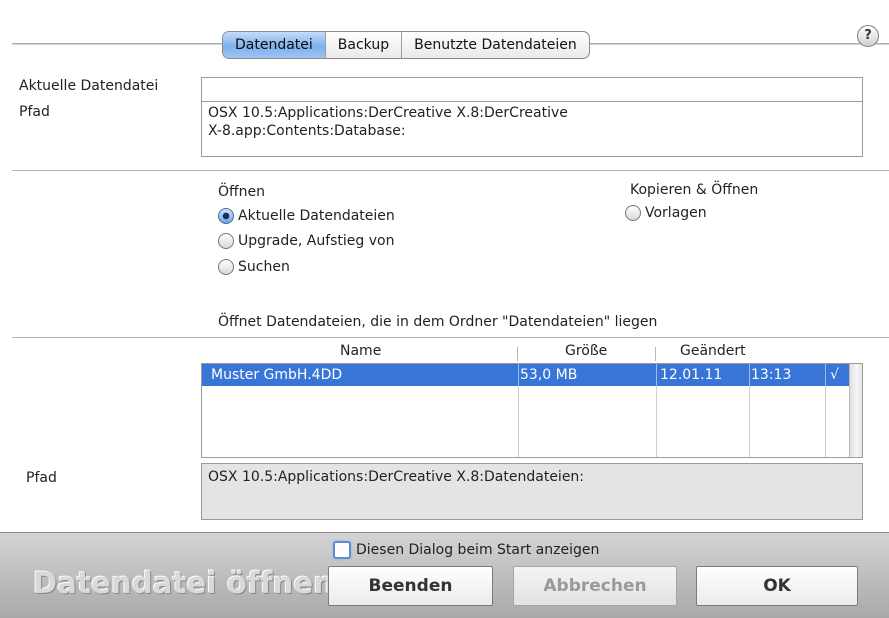 The height and width of the screenshot is (618, 889). What do you see at coordinates (264, 267) in the screenshot?
I see `radio-label: Suchen` at bounding box center [264, 267].